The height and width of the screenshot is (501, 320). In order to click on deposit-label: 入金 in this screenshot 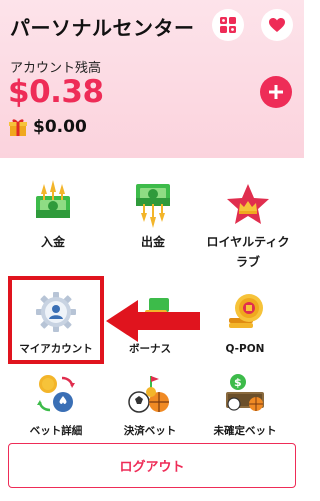, I will do `click(52, 242)`.